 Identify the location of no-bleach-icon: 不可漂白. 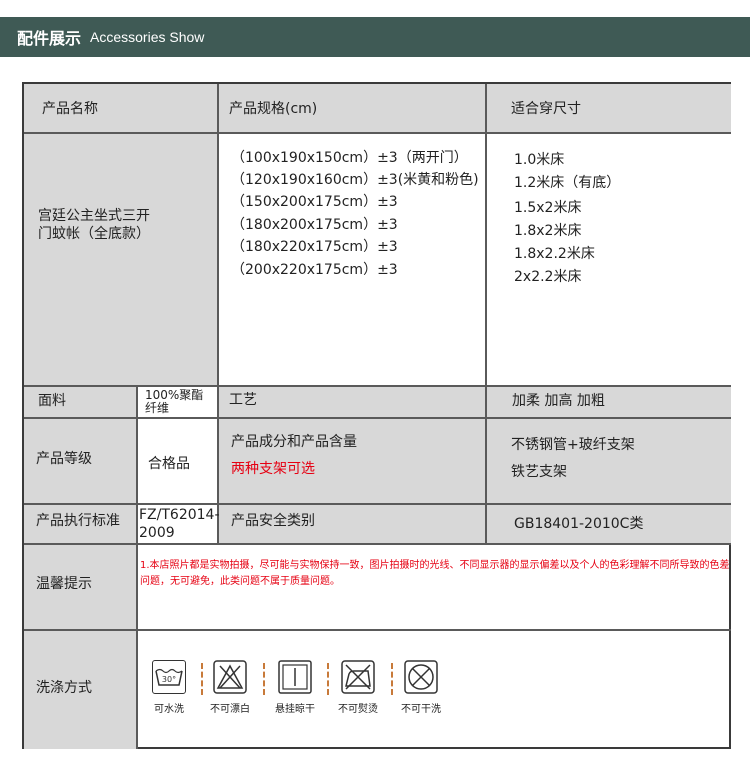
(230, 687).